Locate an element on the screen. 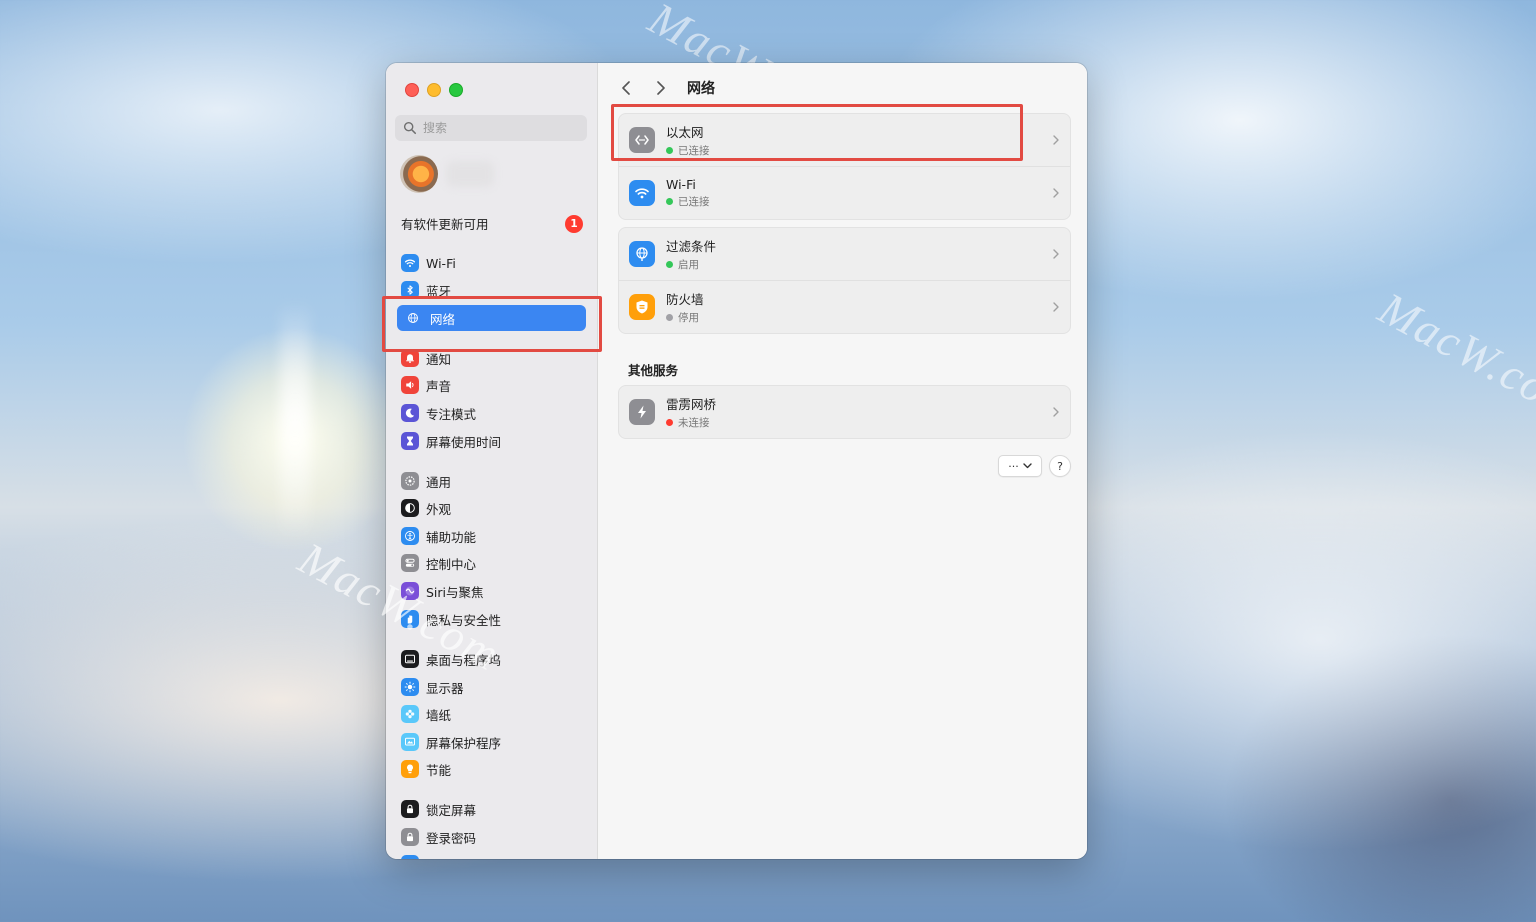 Image resolution: width=1536 pixels, height=922 pixels. sidebar-item-label: 屏幕保护程序 is located at coordinates (464, 743).